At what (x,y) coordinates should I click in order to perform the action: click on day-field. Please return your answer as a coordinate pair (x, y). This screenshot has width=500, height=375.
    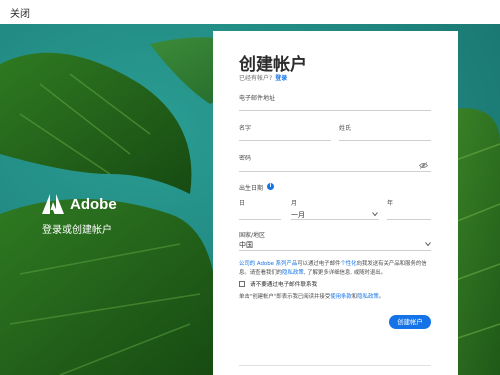
    Looking at the image, I should click on (260, 219).